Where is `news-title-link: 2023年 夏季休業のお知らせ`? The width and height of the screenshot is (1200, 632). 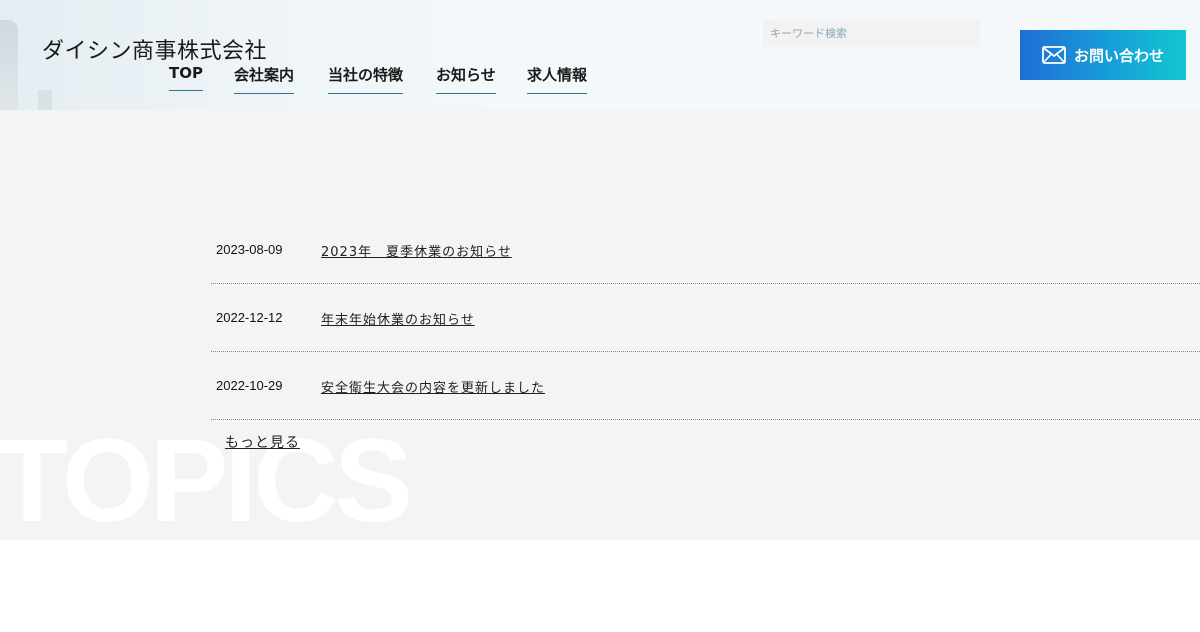
news-title-link: 2023年 夏季休業のお知らせ is located at coordinates (416, 250).